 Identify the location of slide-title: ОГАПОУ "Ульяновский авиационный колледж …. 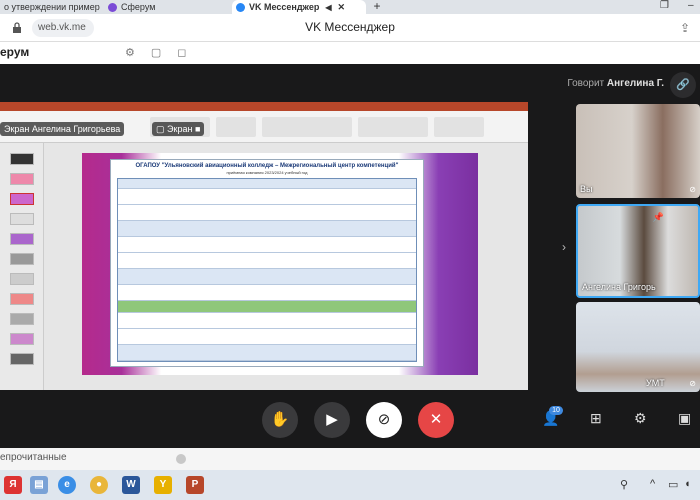
(267, 166).